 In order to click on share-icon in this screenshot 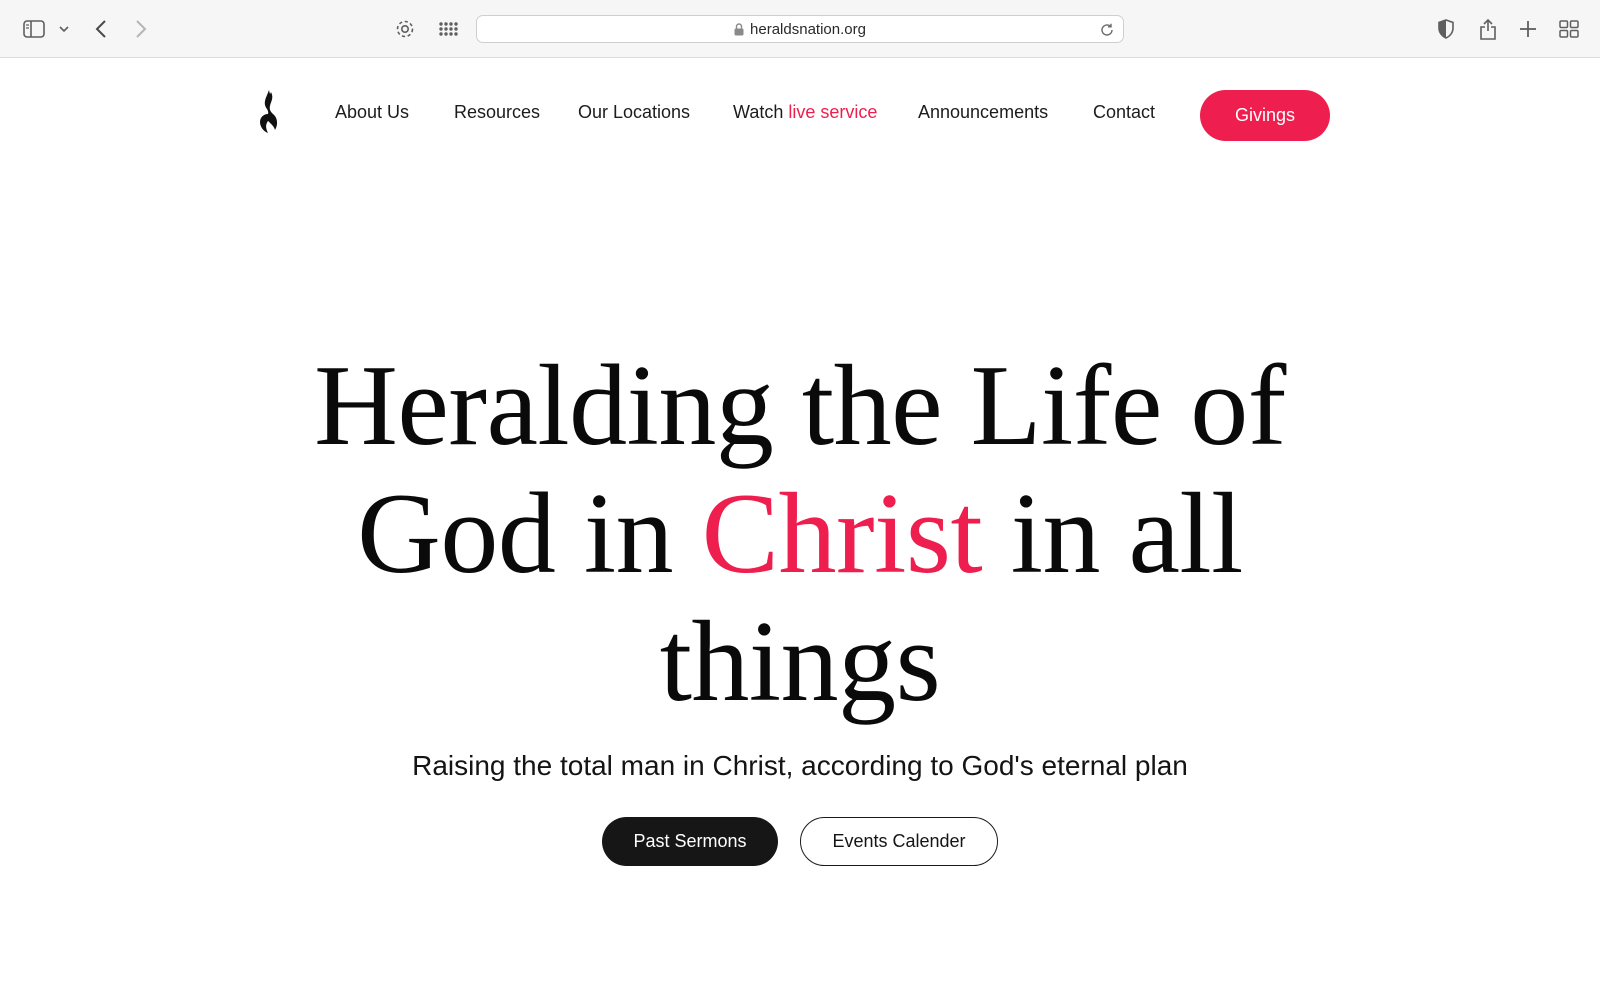, I will do `click(1488, 29)`.